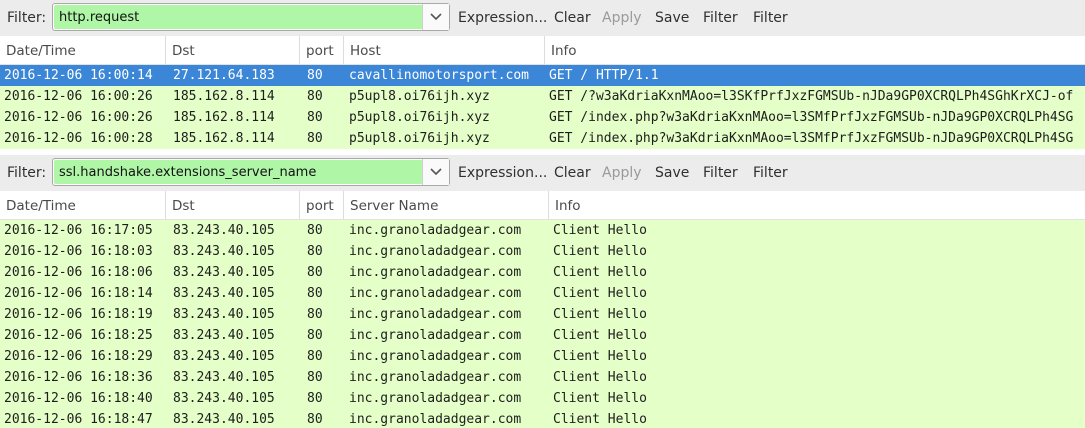 Image resolution: width=1085 pixels, height=428 pixels. What do you see at coordinates (419, 117) in the screenshot?
I see `cell-host: p5upl8.oi76ijh.xyz` at bounding box center [419, 117].